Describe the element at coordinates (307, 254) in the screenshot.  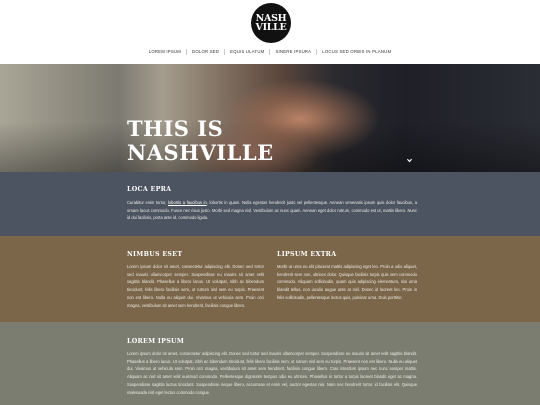
I see `column-right-title: LIPSUM EXTRA` at that location.